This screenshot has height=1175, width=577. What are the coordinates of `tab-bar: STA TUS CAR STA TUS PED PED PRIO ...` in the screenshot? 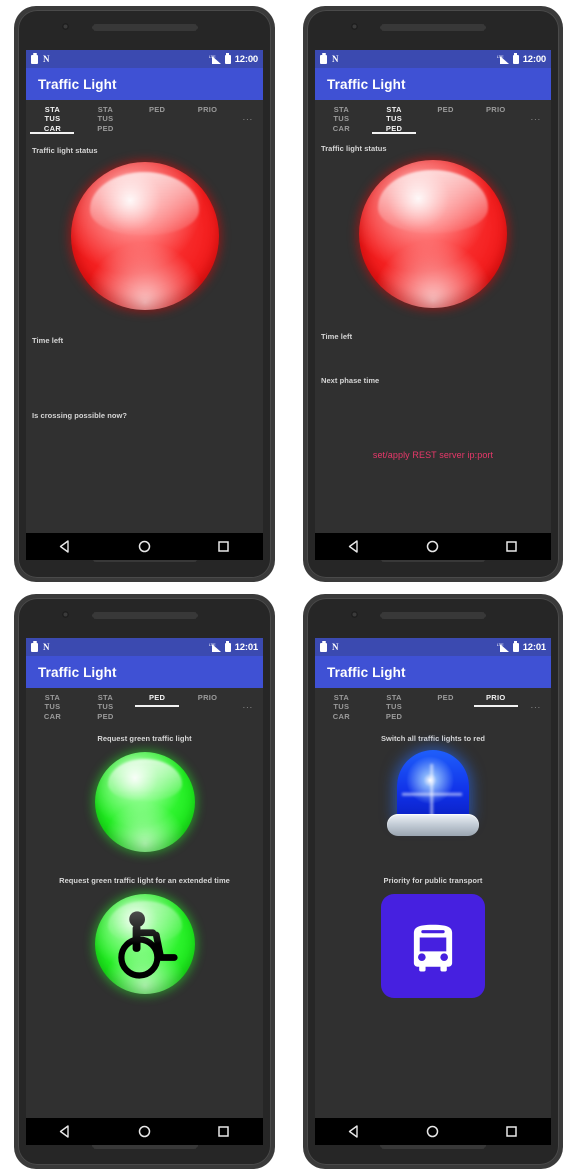 It's located at (433, 708).